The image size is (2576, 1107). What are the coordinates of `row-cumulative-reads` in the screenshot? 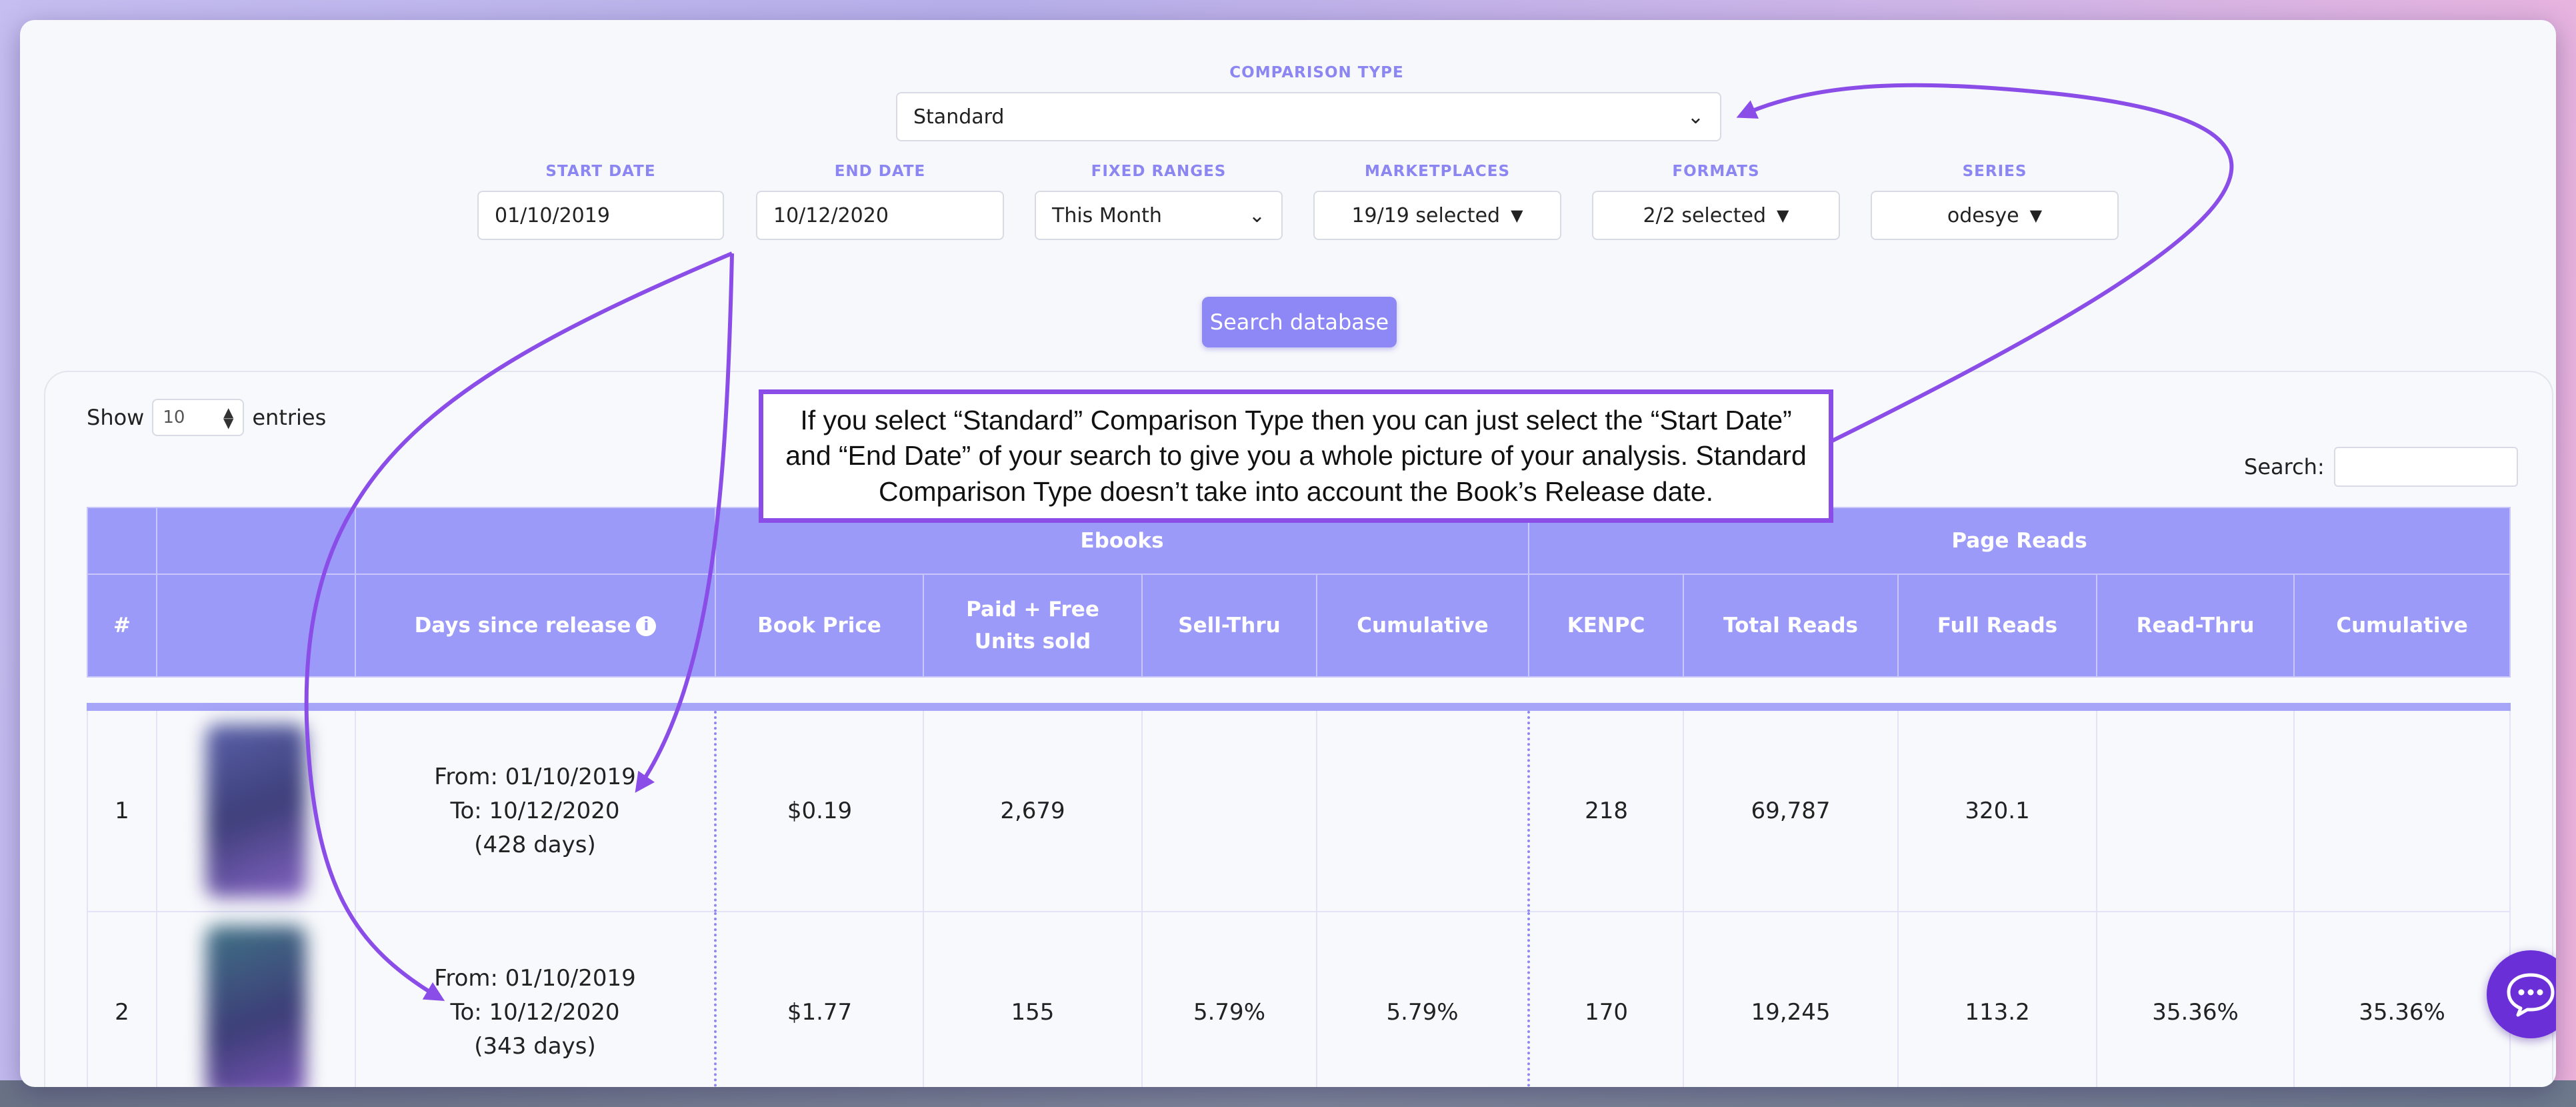 It's located at (2402, 809).